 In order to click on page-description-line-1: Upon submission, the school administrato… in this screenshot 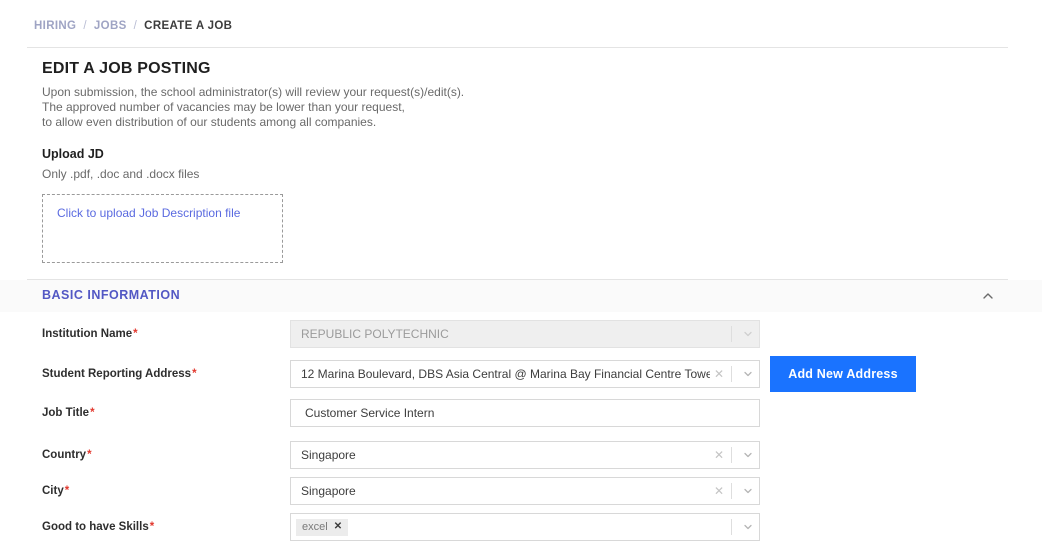, I will do `click(253, 92)`.